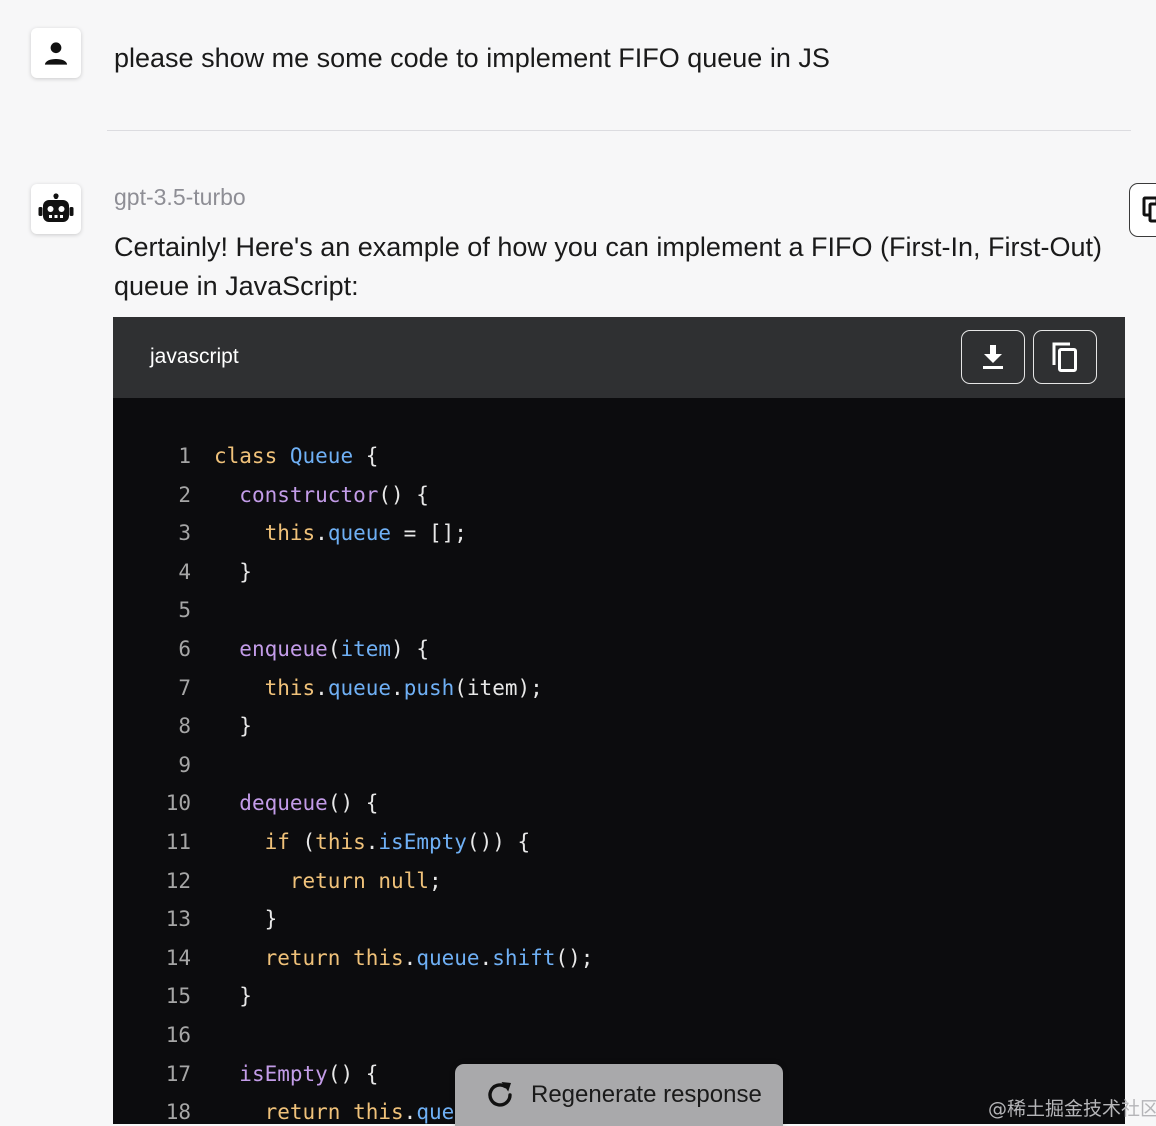  What do you see at coordinates (178, 1112) in the screenshot?
I see `line-number: 18` at bounding box center [178, 1112].